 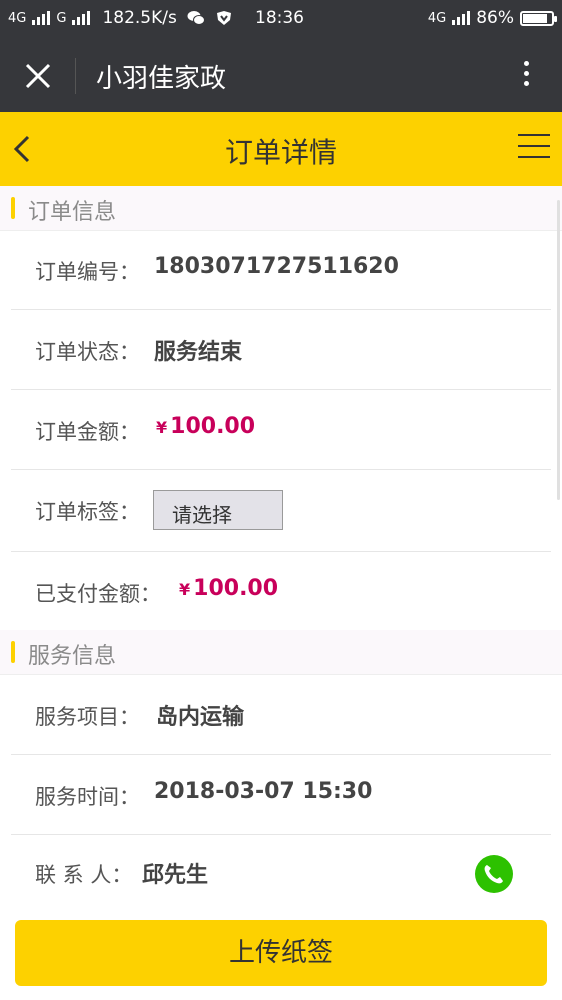 I want to click on title-divider, so click(x=75, y=76).